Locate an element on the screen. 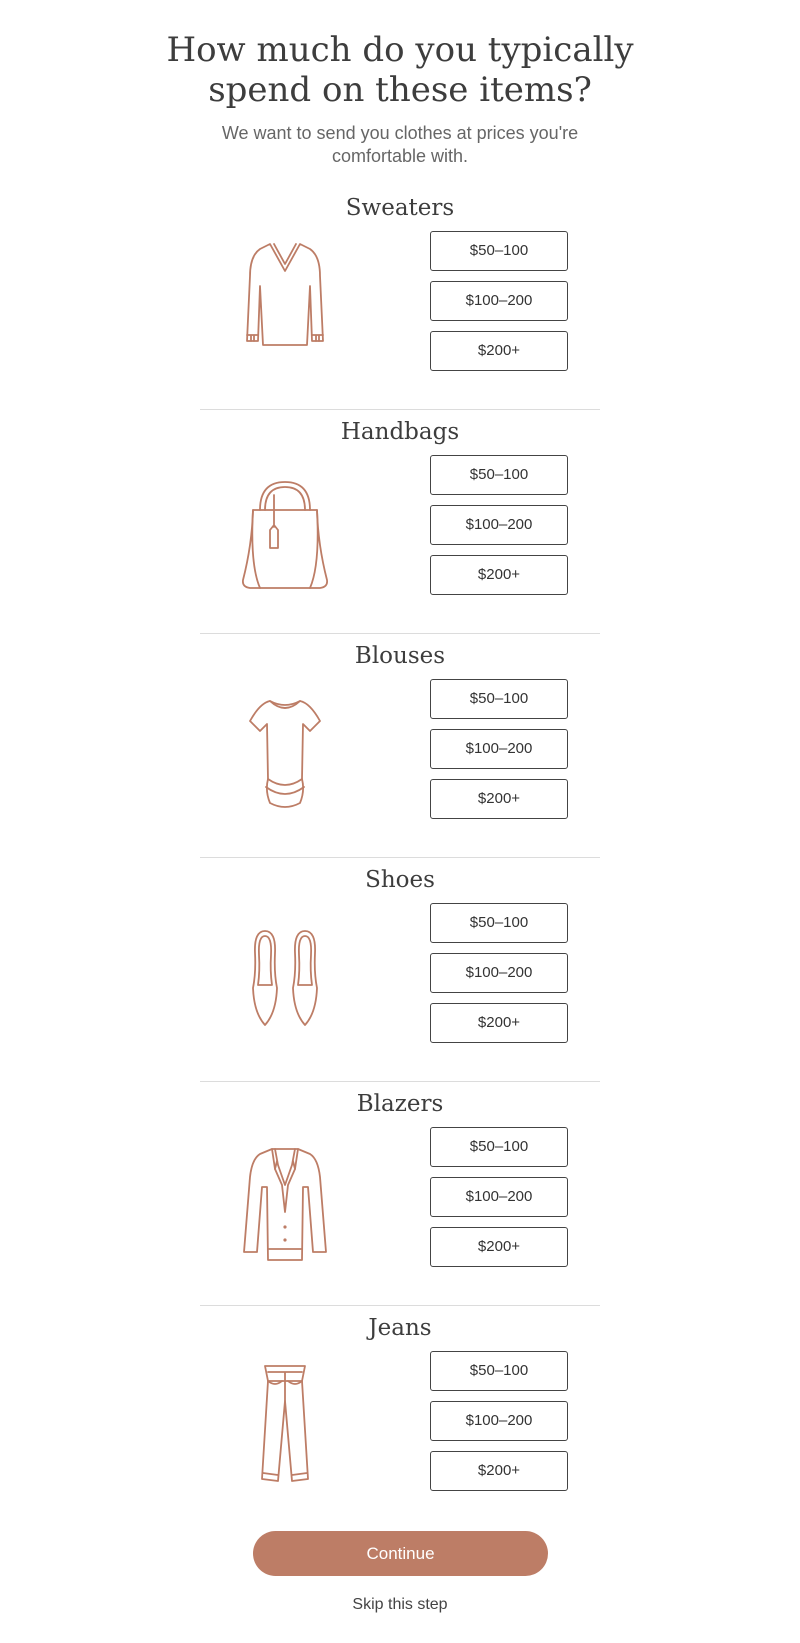 The width and height of the screenshot is (800, 1643). blazers-price-50-100-button: $50–100 is located at coordinates (499, 1147).